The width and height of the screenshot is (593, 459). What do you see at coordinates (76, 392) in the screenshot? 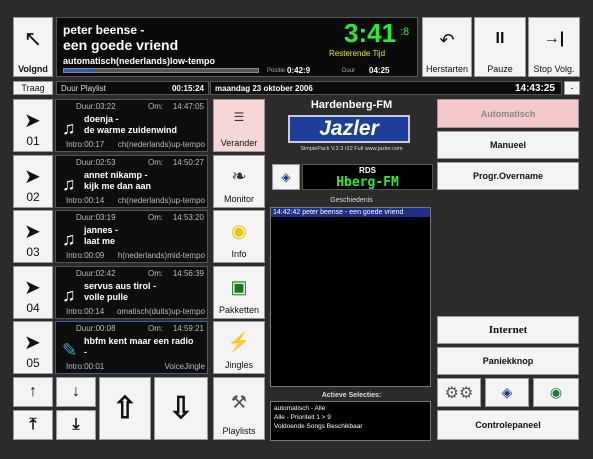
I see `move-down-button: ↓` at bounding box center [76, 392].